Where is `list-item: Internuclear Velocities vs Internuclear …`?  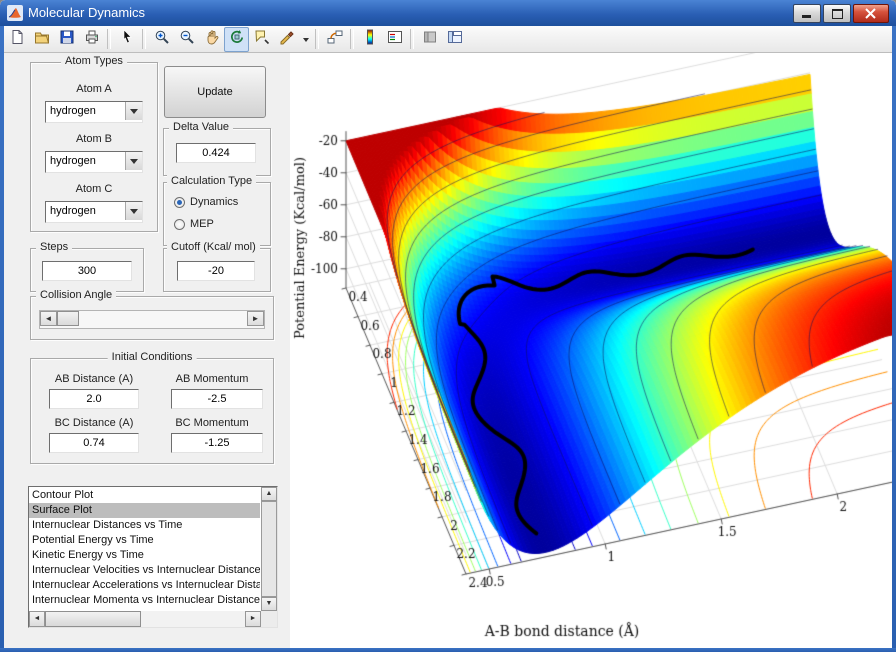
list-item: Internuclear Velocities vs Internuclear … is located at coordinates (144, 570).